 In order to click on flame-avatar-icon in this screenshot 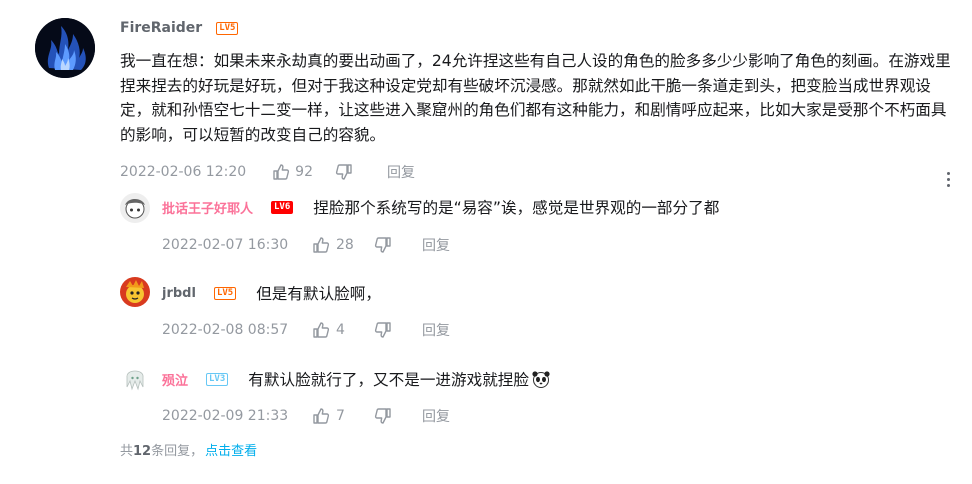, I will do `click(65, 48)`.